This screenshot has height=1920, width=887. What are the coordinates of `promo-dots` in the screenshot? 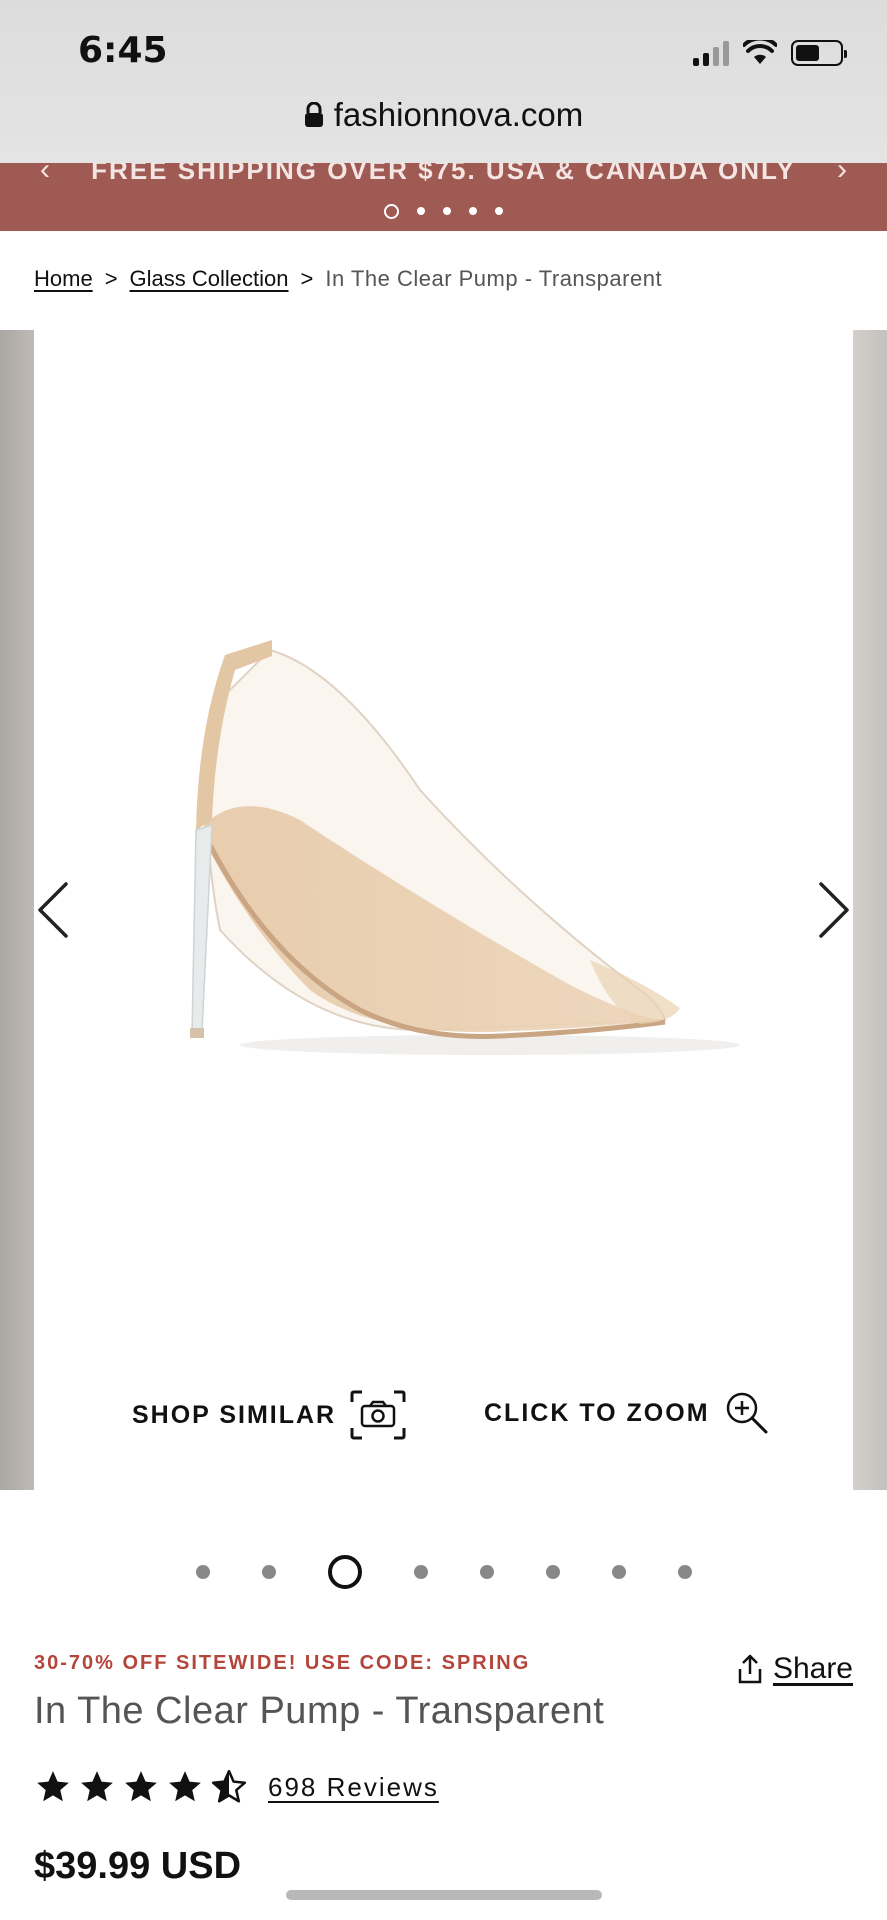 It's located at (443, 211).